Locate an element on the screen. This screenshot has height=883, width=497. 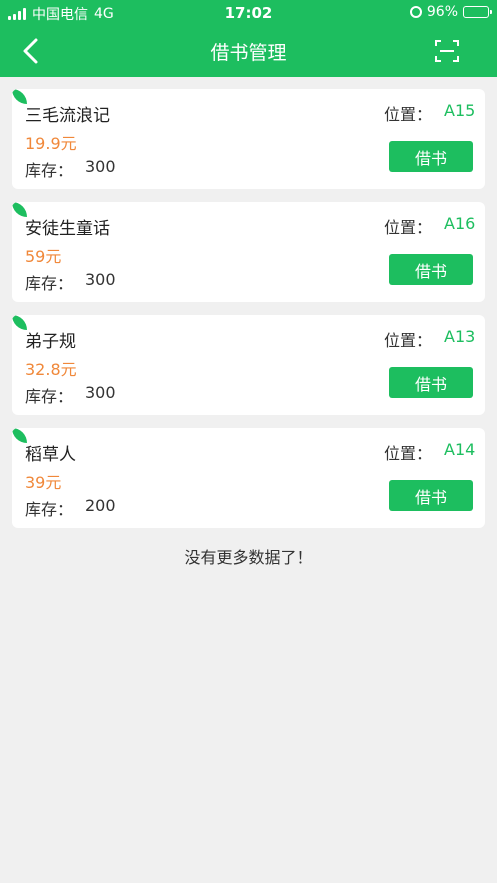
book-price: 59元 is located at coordinates (43, 256).